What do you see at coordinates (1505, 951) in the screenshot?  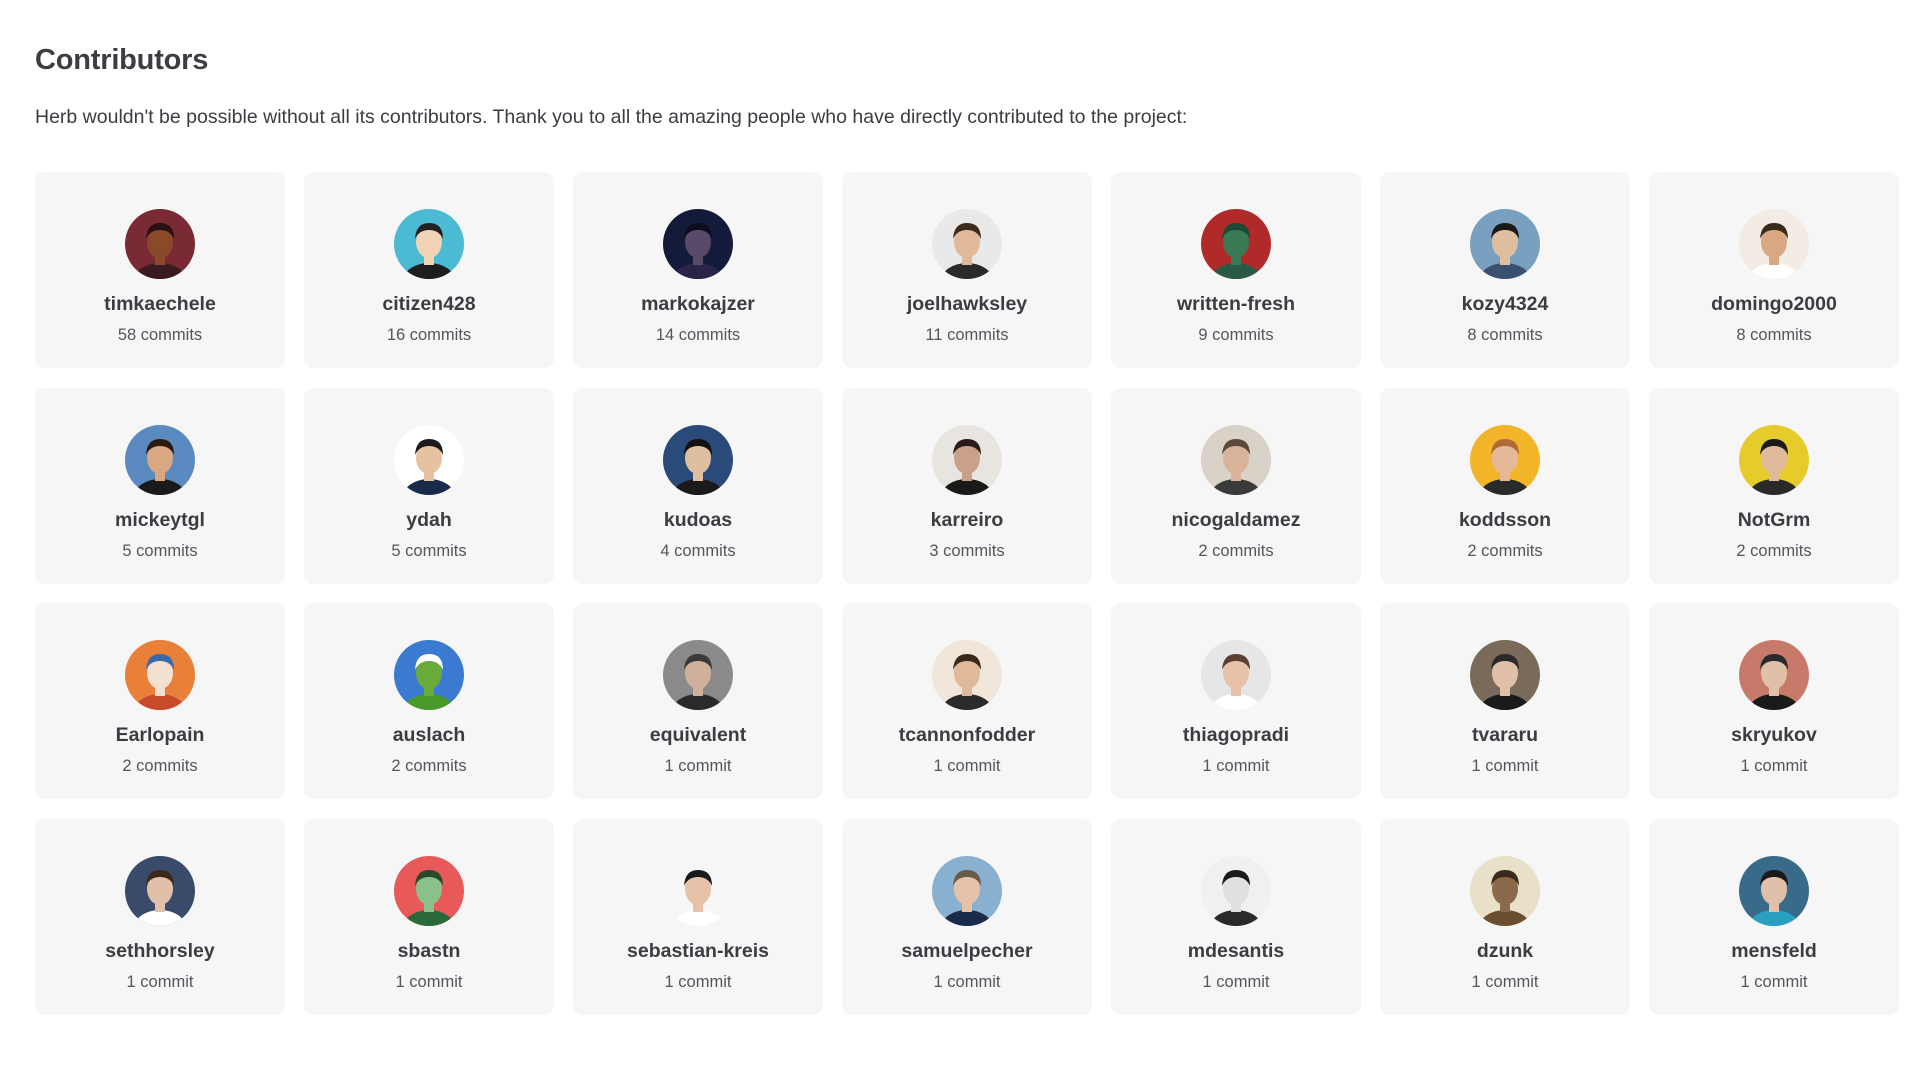 I see `contributor-name: dzunk` at bounding box center [1505, 951].